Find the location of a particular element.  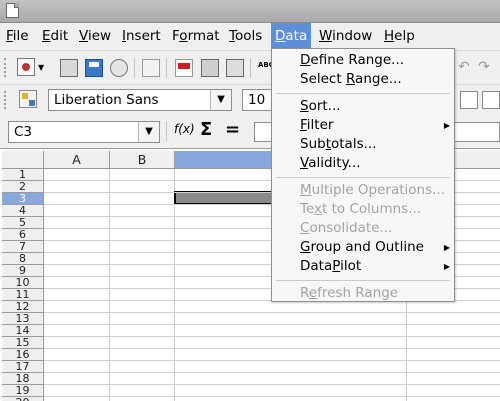

page-preview-icon is located at coordinates (235, 68).